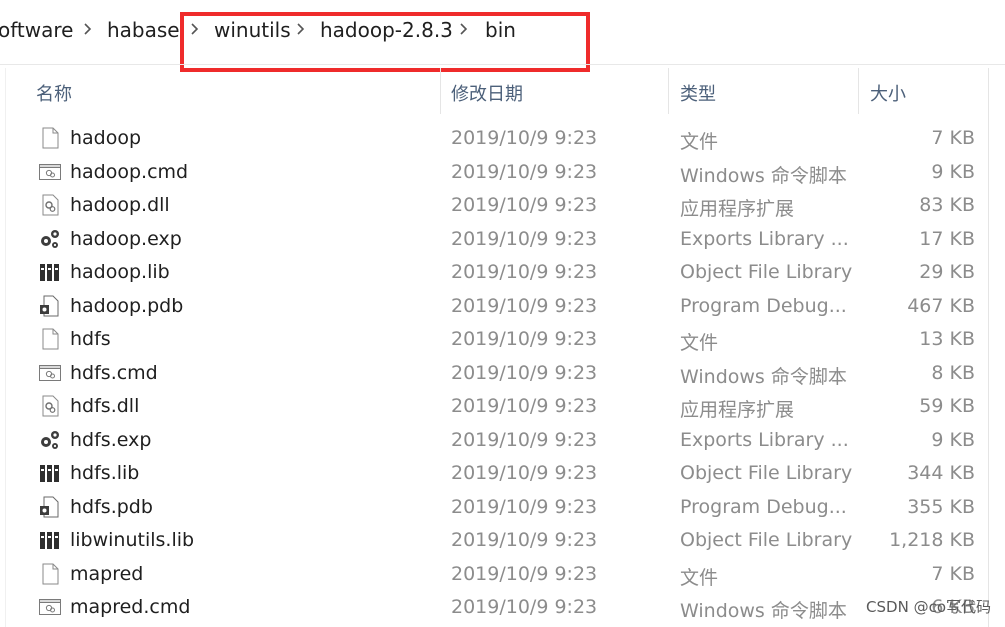  Describe the element at coordinates (502, 64) in the screenshot. I see `divider` at that location.